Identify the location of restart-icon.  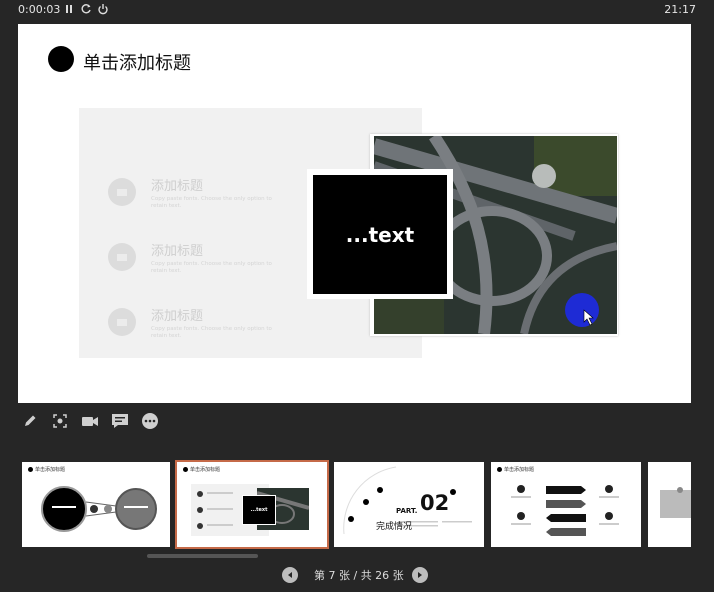
(86, 9).